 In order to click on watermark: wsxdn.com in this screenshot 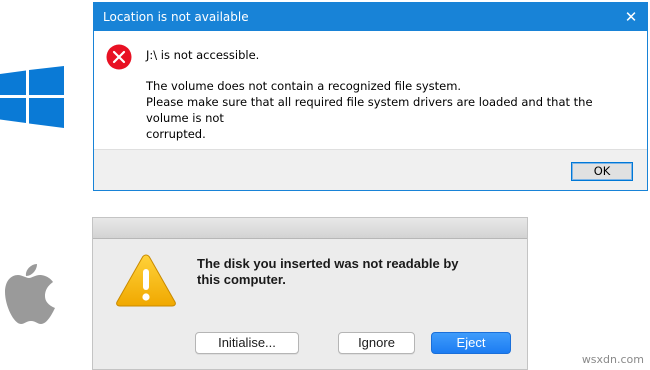, I will do `click(612, 359)`.